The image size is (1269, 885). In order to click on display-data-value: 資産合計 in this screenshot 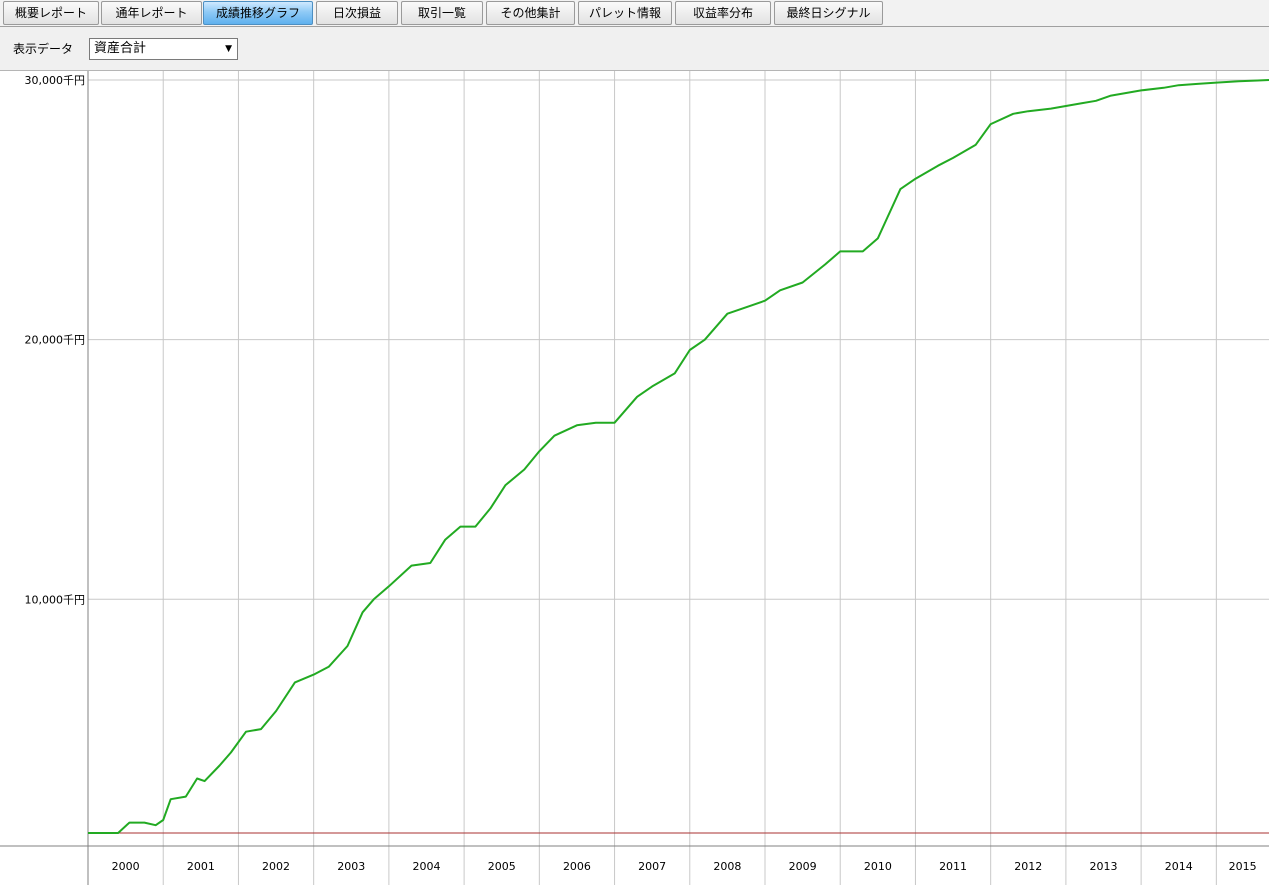, I will do `click(120, 48)`.